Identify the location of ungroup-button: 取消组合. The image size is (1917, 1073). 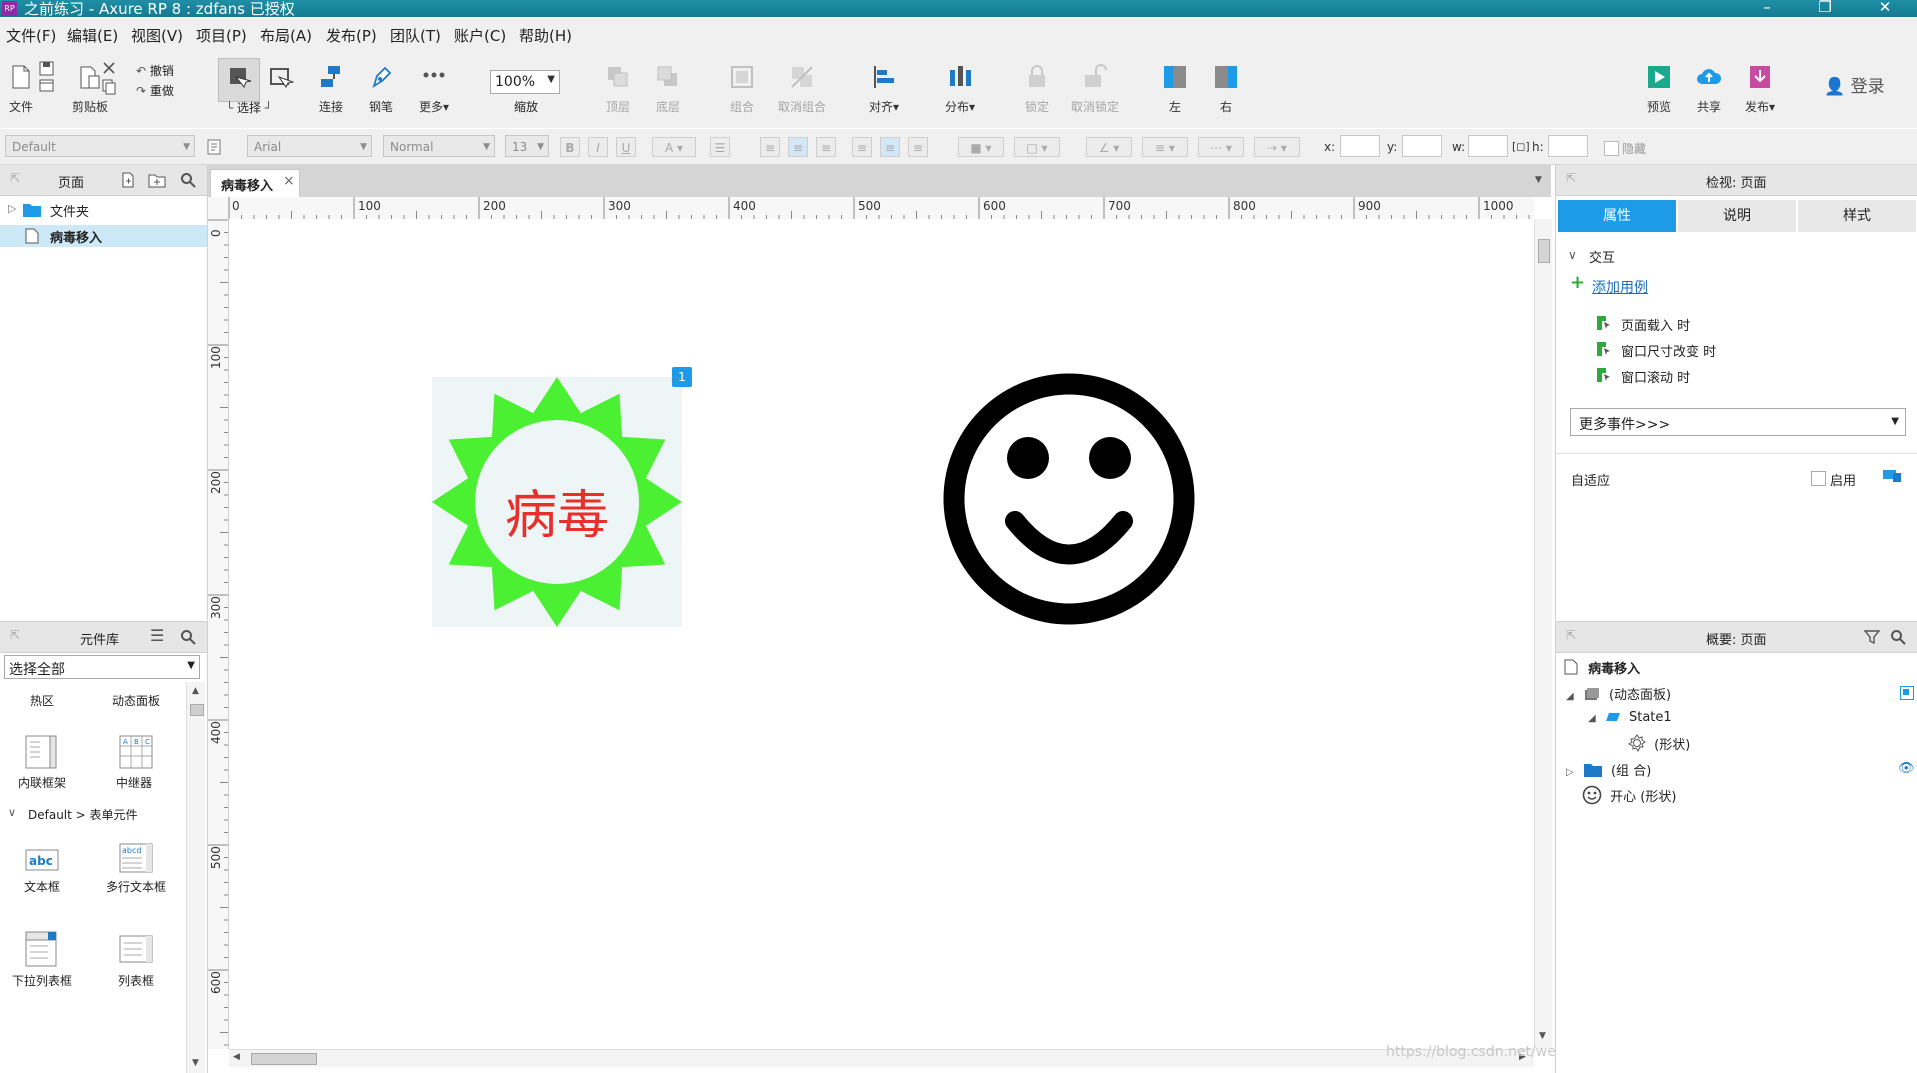
(802, 89).